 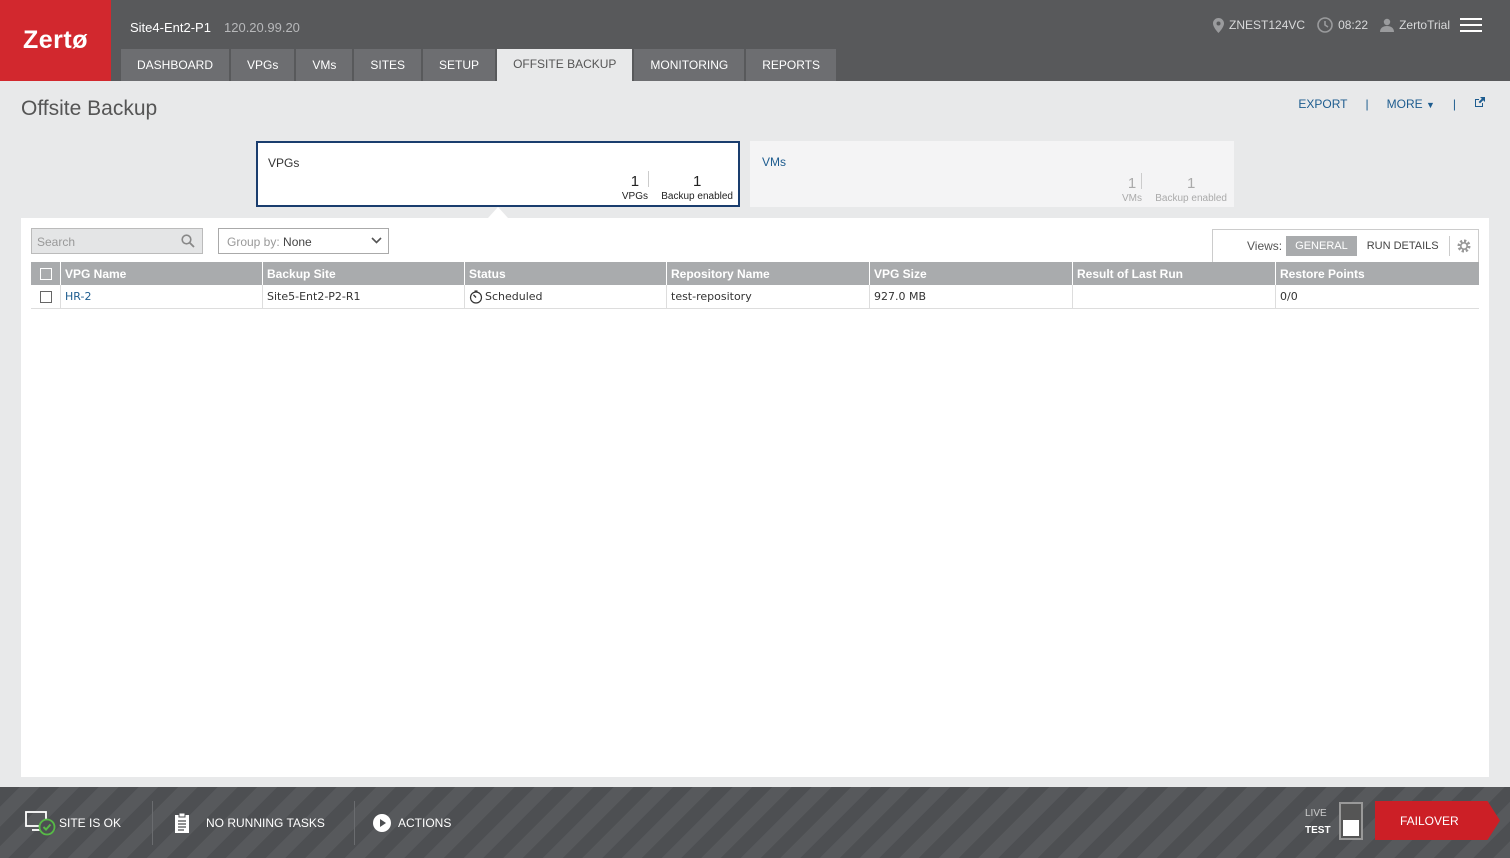 I want to click on vms-count-stat: 1 VMs, so click(x=1132, y=189).